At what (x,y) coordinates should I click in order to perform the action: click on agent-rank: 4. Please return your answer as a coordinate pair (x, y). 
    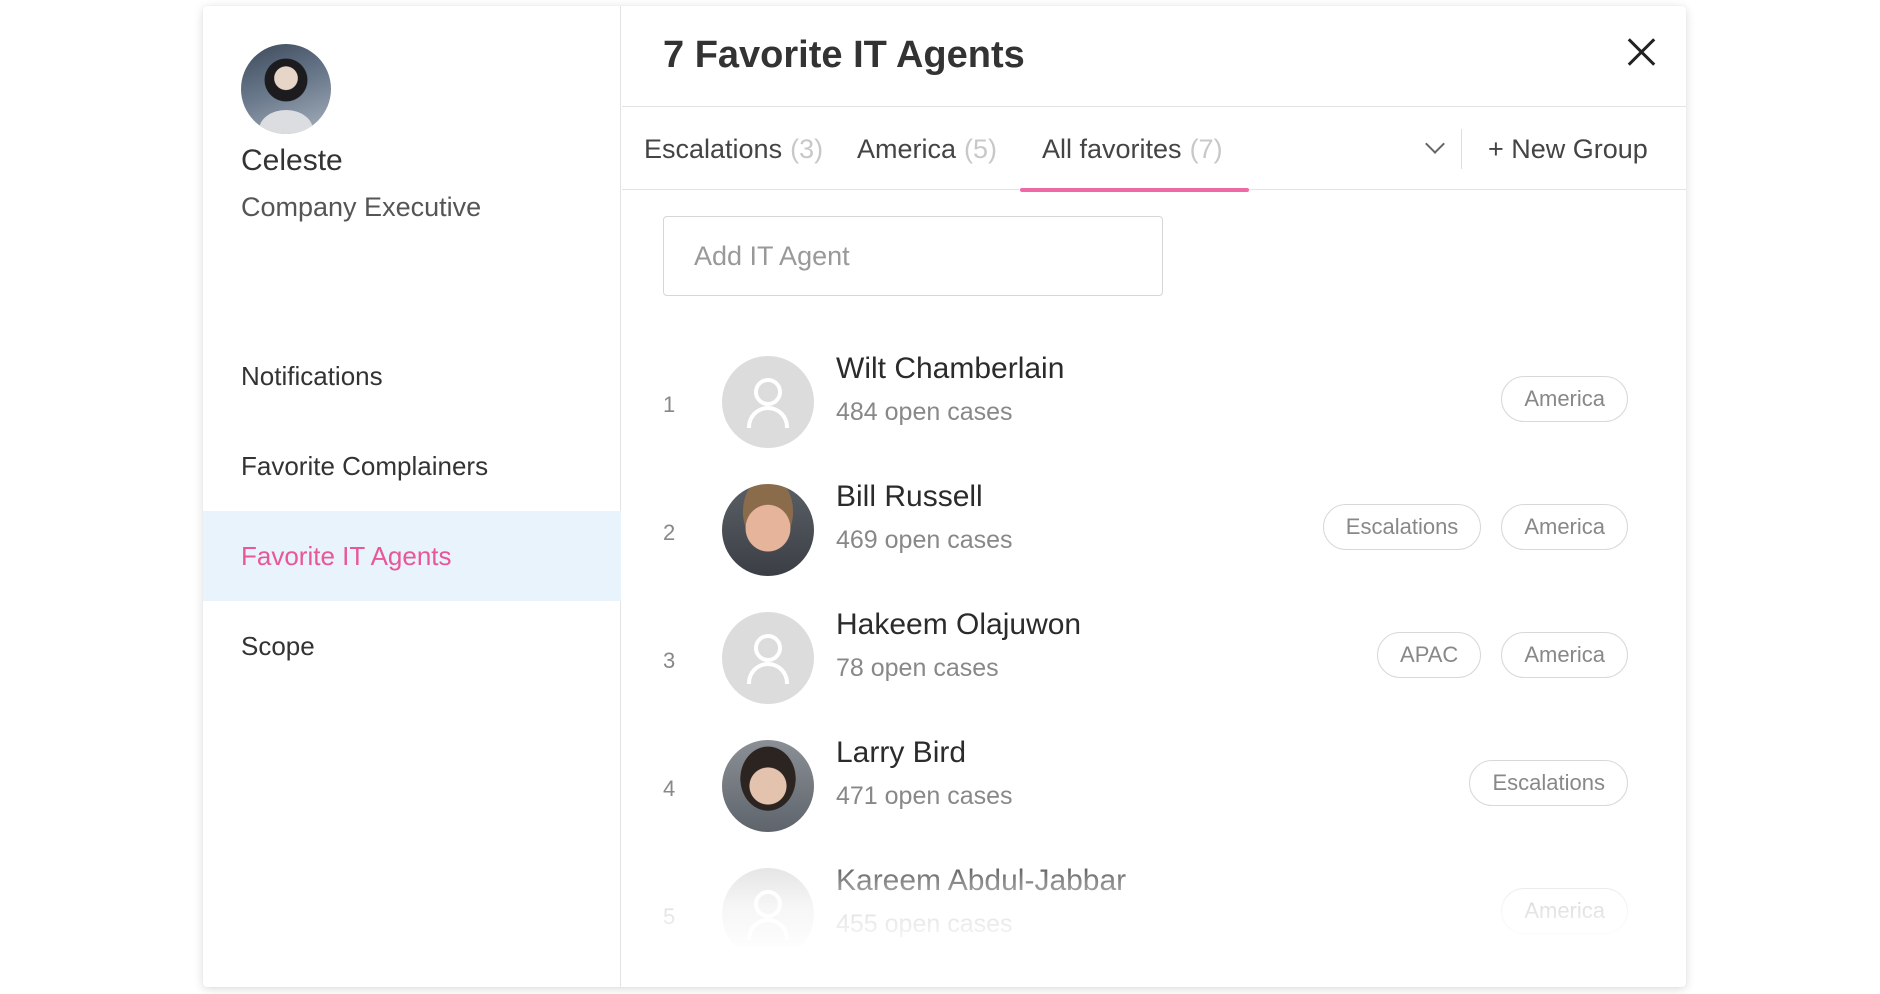
    Looking at the image, I should click on (669, 788).